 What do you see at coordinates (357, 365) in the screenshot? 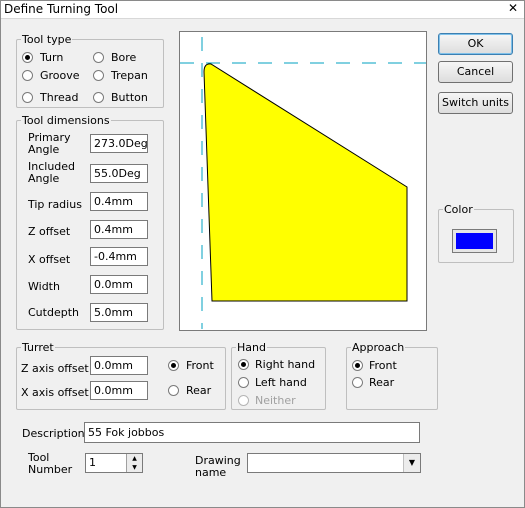
I see `radio-approach-front` at bounding box center [357, 365].